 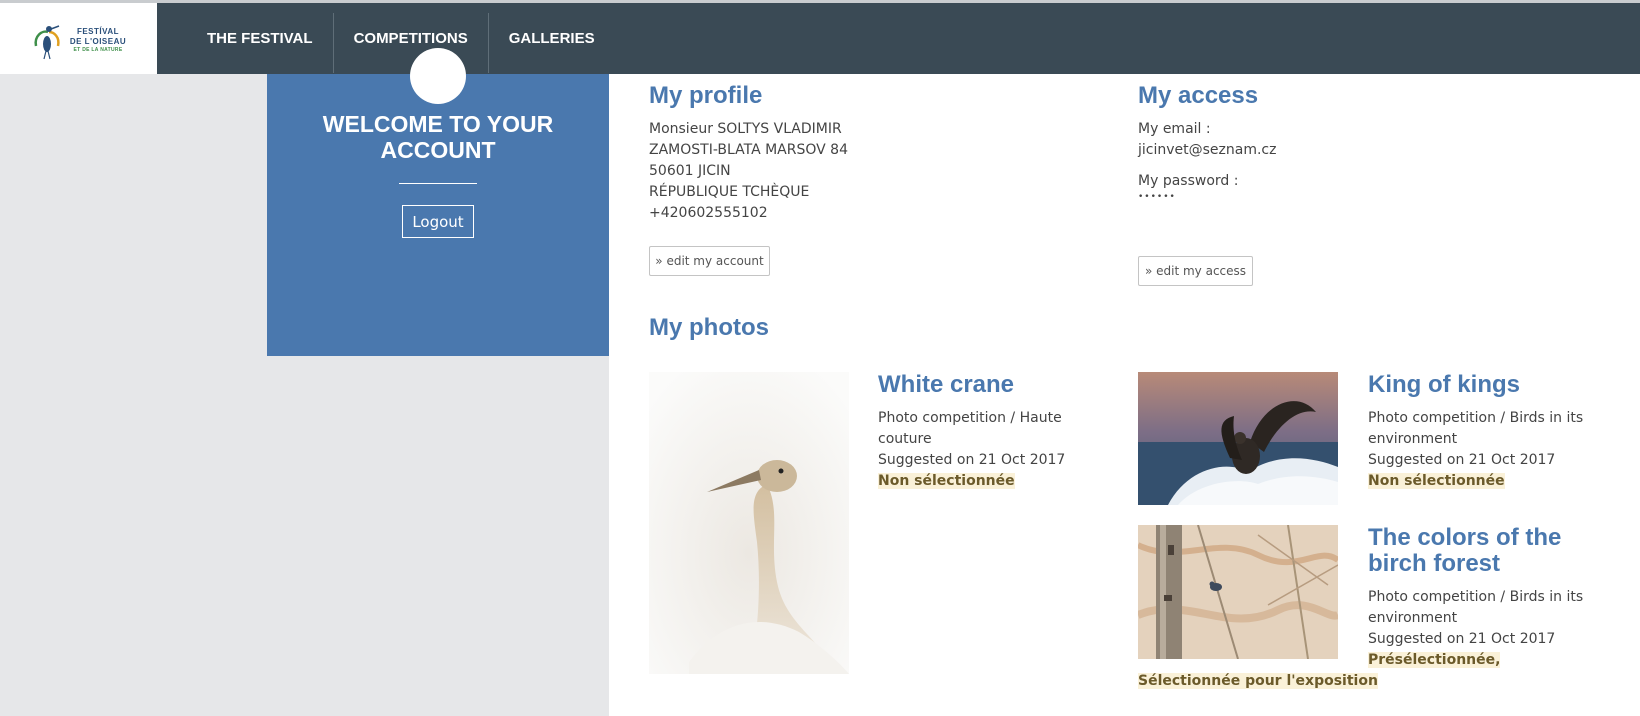 What do you see at coordinates (438, 76) in the screenshot?
I see `avatar` at bounding box center [438, 76].